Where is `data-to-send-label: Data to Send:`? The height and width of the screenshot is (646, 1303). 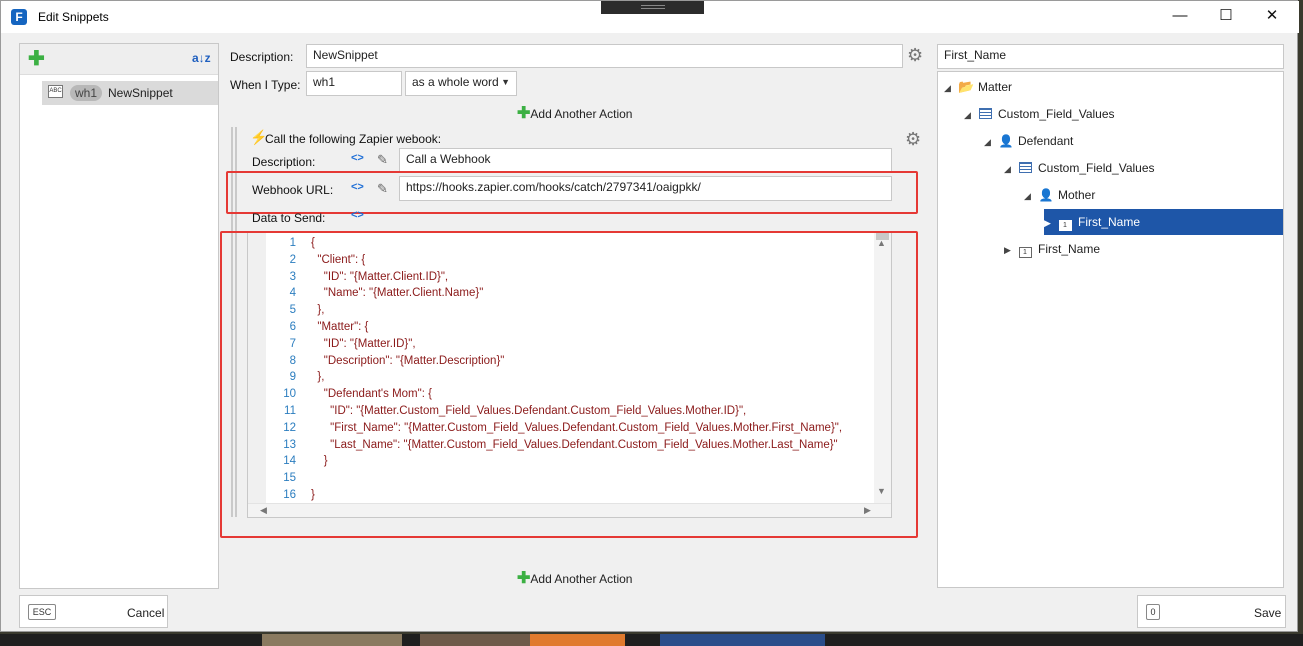
data-to-send-label: Data to Send: is located at coordinates (289, 218).